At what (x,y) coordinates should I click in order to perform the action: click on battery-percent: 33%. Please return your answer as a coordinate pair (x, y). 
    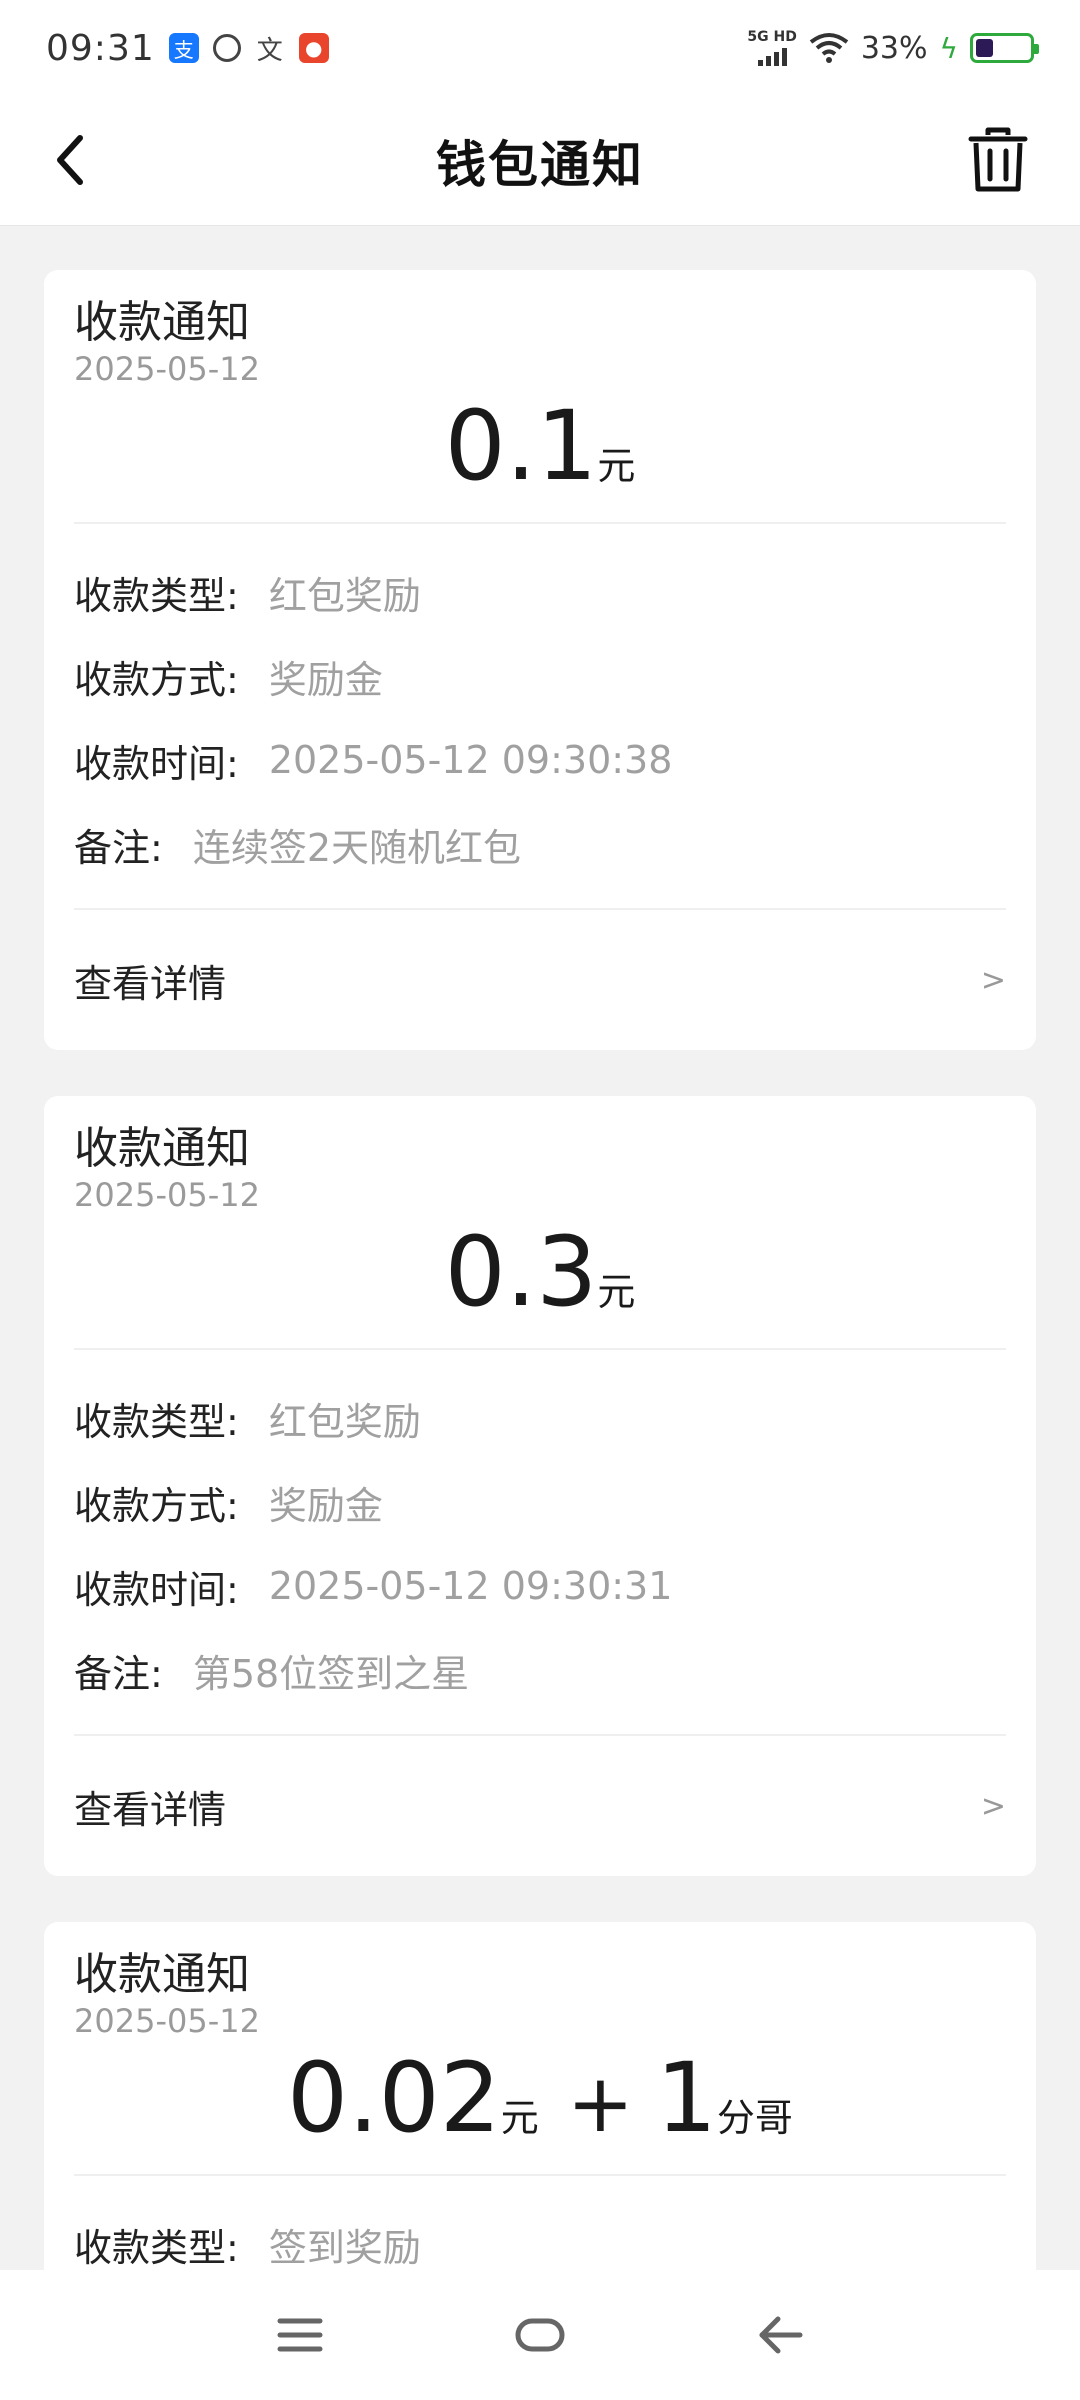
    Looking at the image, I should click on (894, 48).